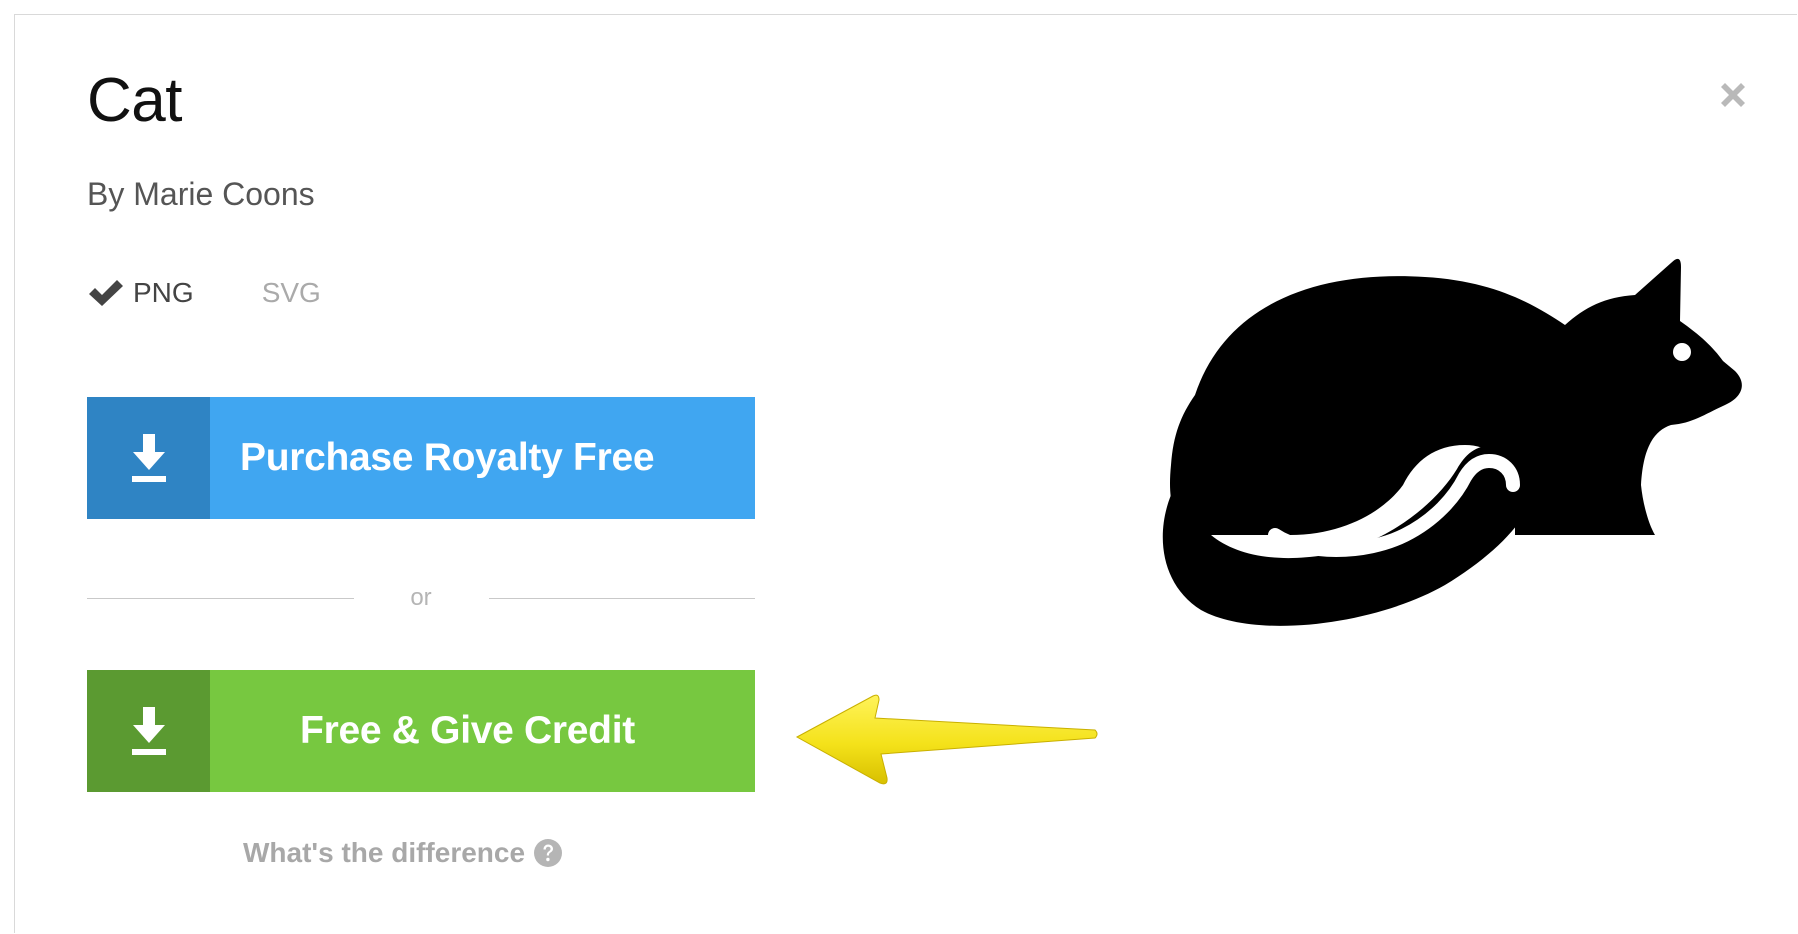 This screenshot has height=934, width=1798. What do you see at coordinates (134, 100) in the screenshot?
I see `icon-title: Cat` at bounding box center [134, 100].